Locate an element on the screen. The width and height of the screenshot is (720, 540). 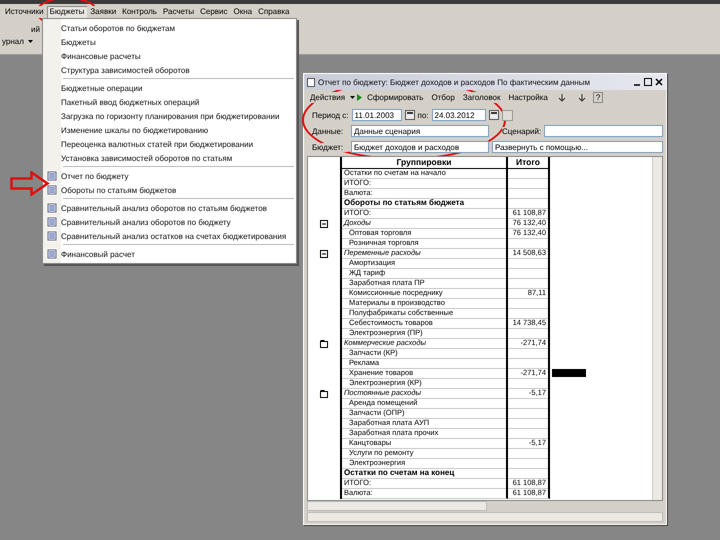
budget-combo: Бюджет доходов и расходов is located at coordinates (420, 147).